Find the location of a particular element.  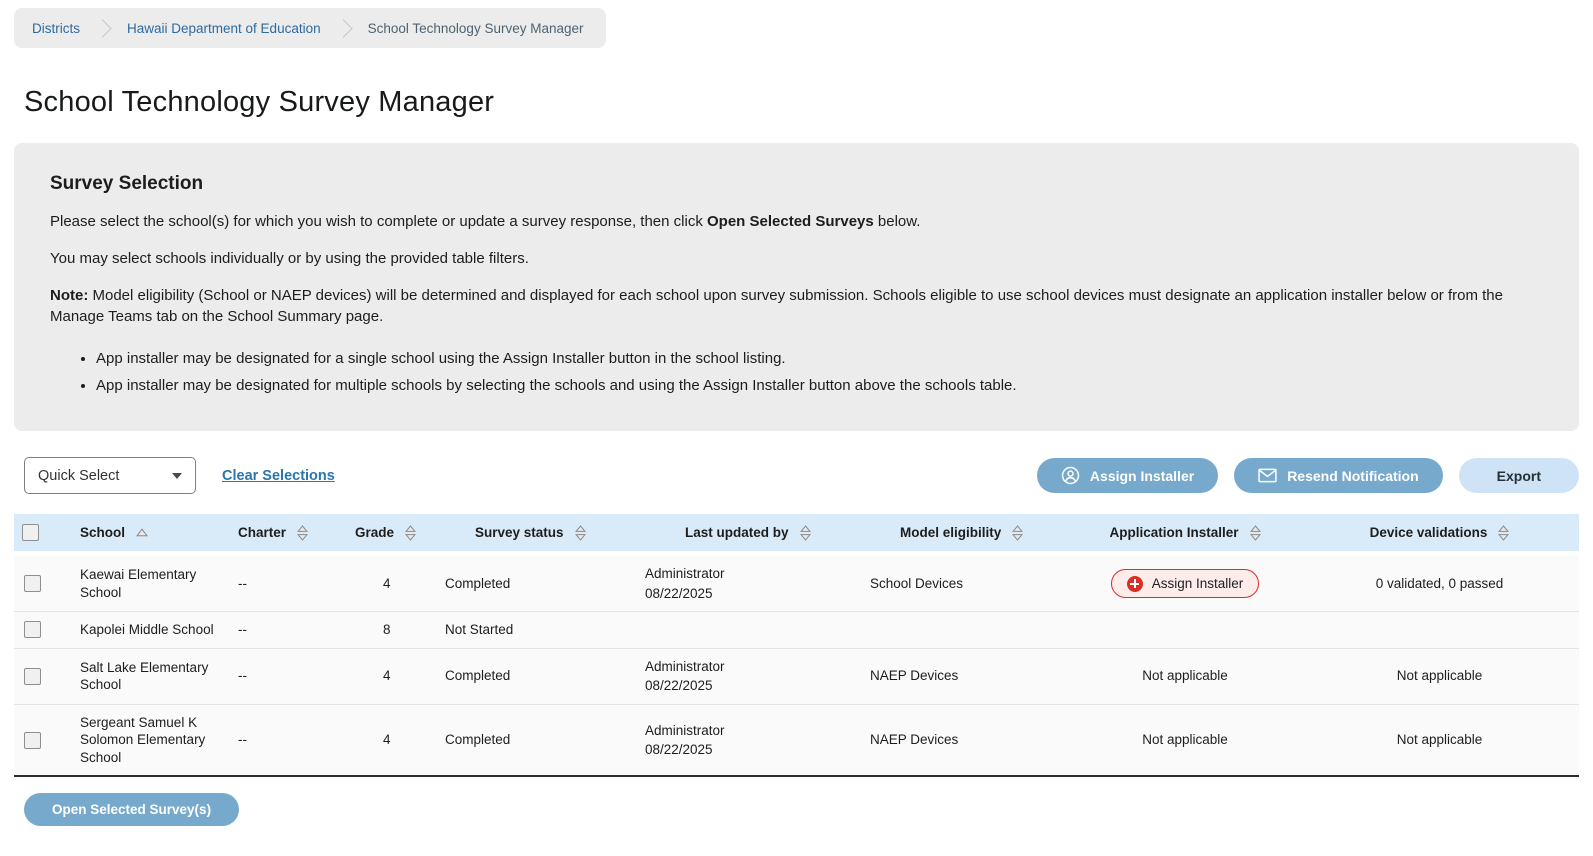

column-header-model-eligibility: Model eligibility is located at coordinates (966, 535).